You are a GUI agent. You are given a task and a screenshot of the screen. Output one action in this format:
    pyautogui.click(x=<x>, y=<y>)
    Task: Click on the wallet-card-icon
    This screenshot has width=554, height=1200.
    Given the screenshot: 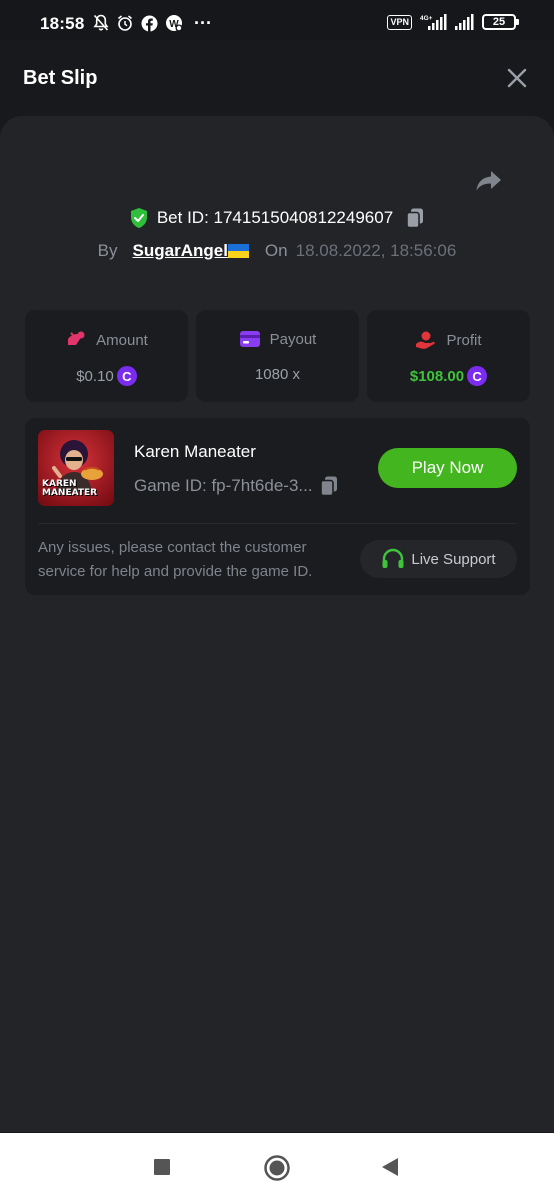 What is the action you would take?
    pyautogui.click(x=249, y=339)
    